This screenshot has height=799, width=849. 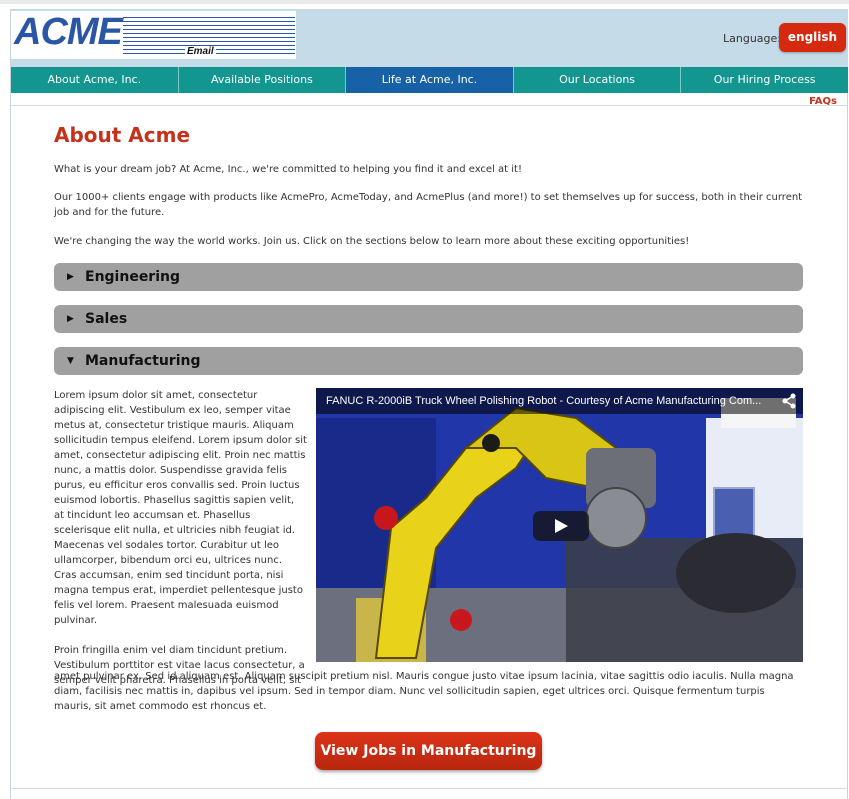 What do you see at coordinates (812, 37) in the screenshot?
I see `language-button: english` at bounding box center [812, 37].